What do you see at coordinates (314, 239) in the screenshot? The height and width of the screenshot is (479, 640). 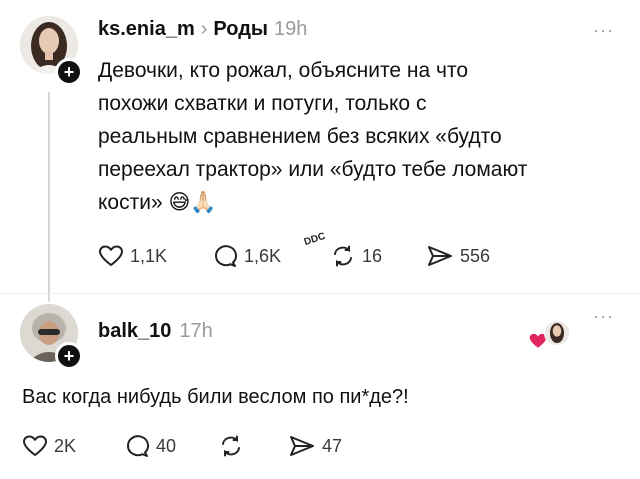 I see `watermark: DDC` at bounding box center [314, 239].